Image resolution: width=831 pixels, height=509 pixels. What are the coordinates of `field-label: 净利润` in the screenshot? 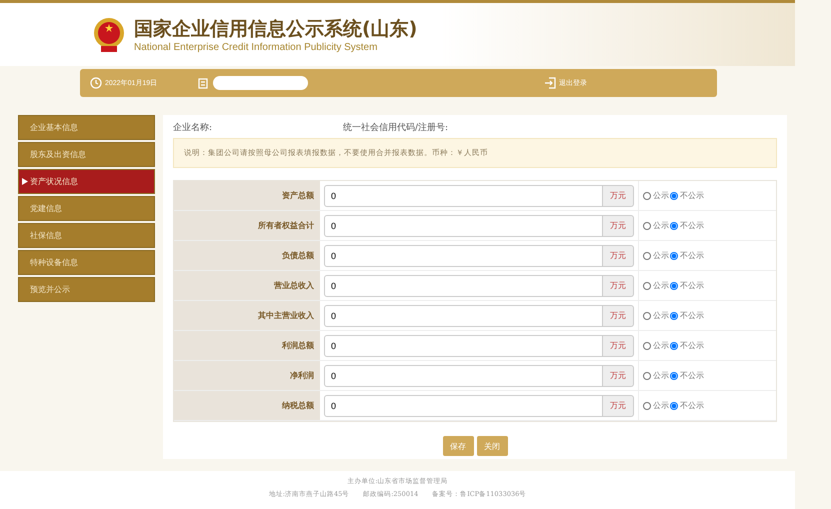 It's located at (247, 375).